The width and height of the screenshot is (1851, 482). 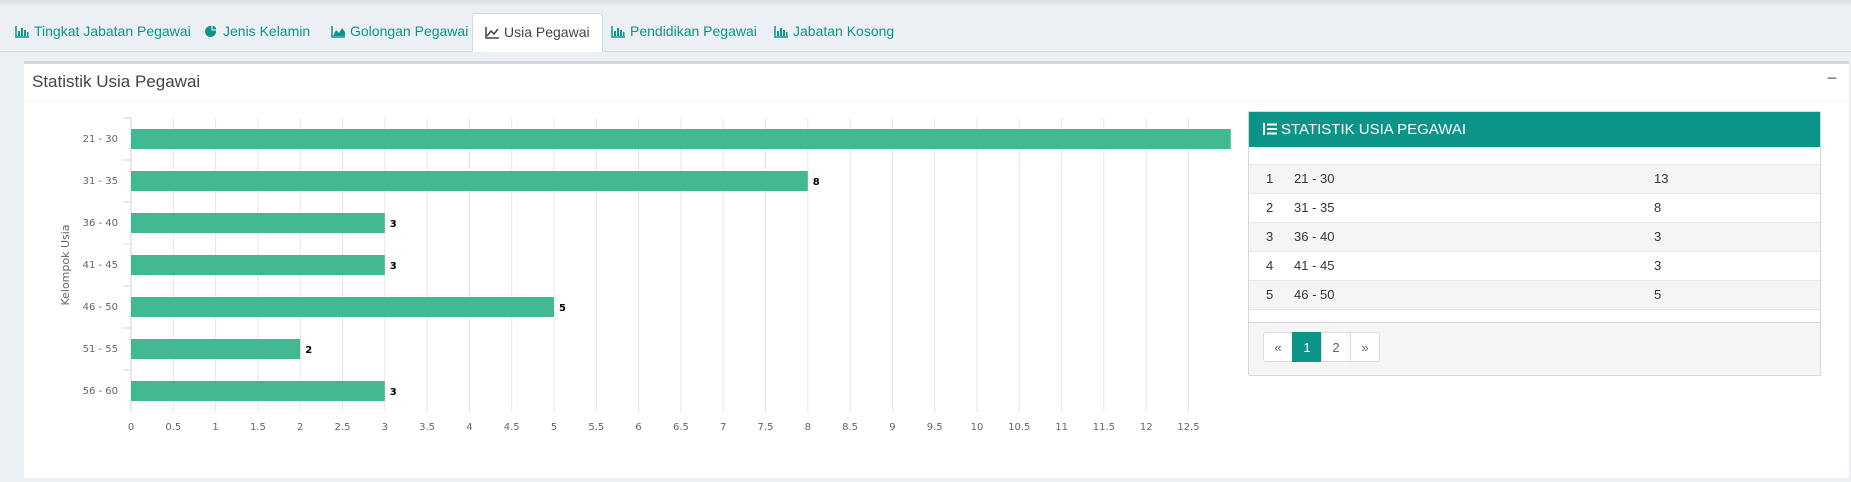 I want to click on row-number: 5, so click(x=1270, y=294).